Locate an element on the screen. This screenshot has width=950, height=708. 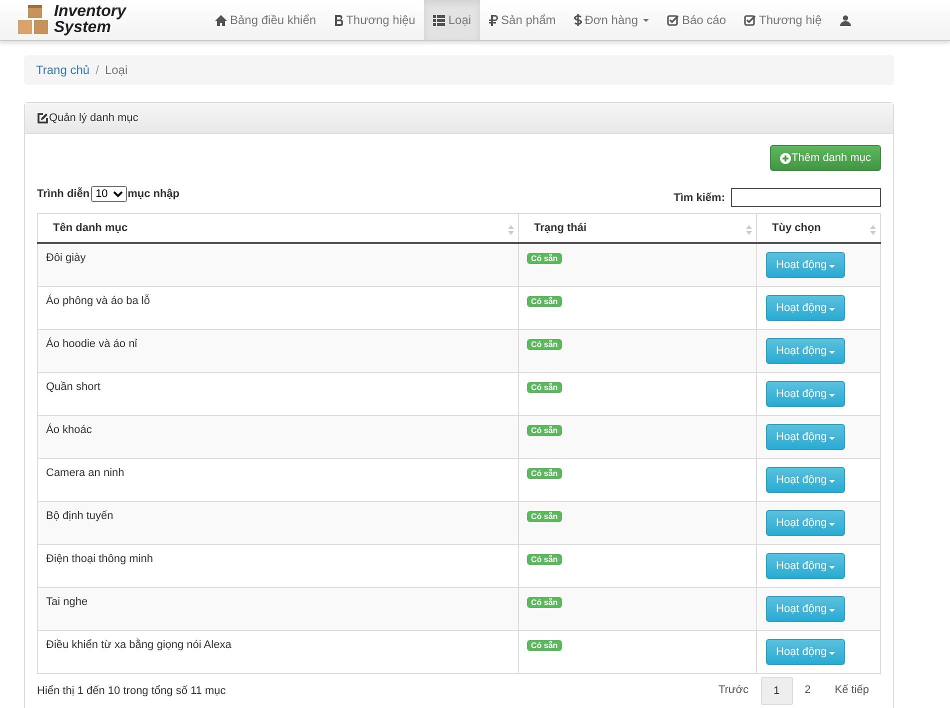
add-category-button: Thêm danh mục is located at coordinates (825, 158).